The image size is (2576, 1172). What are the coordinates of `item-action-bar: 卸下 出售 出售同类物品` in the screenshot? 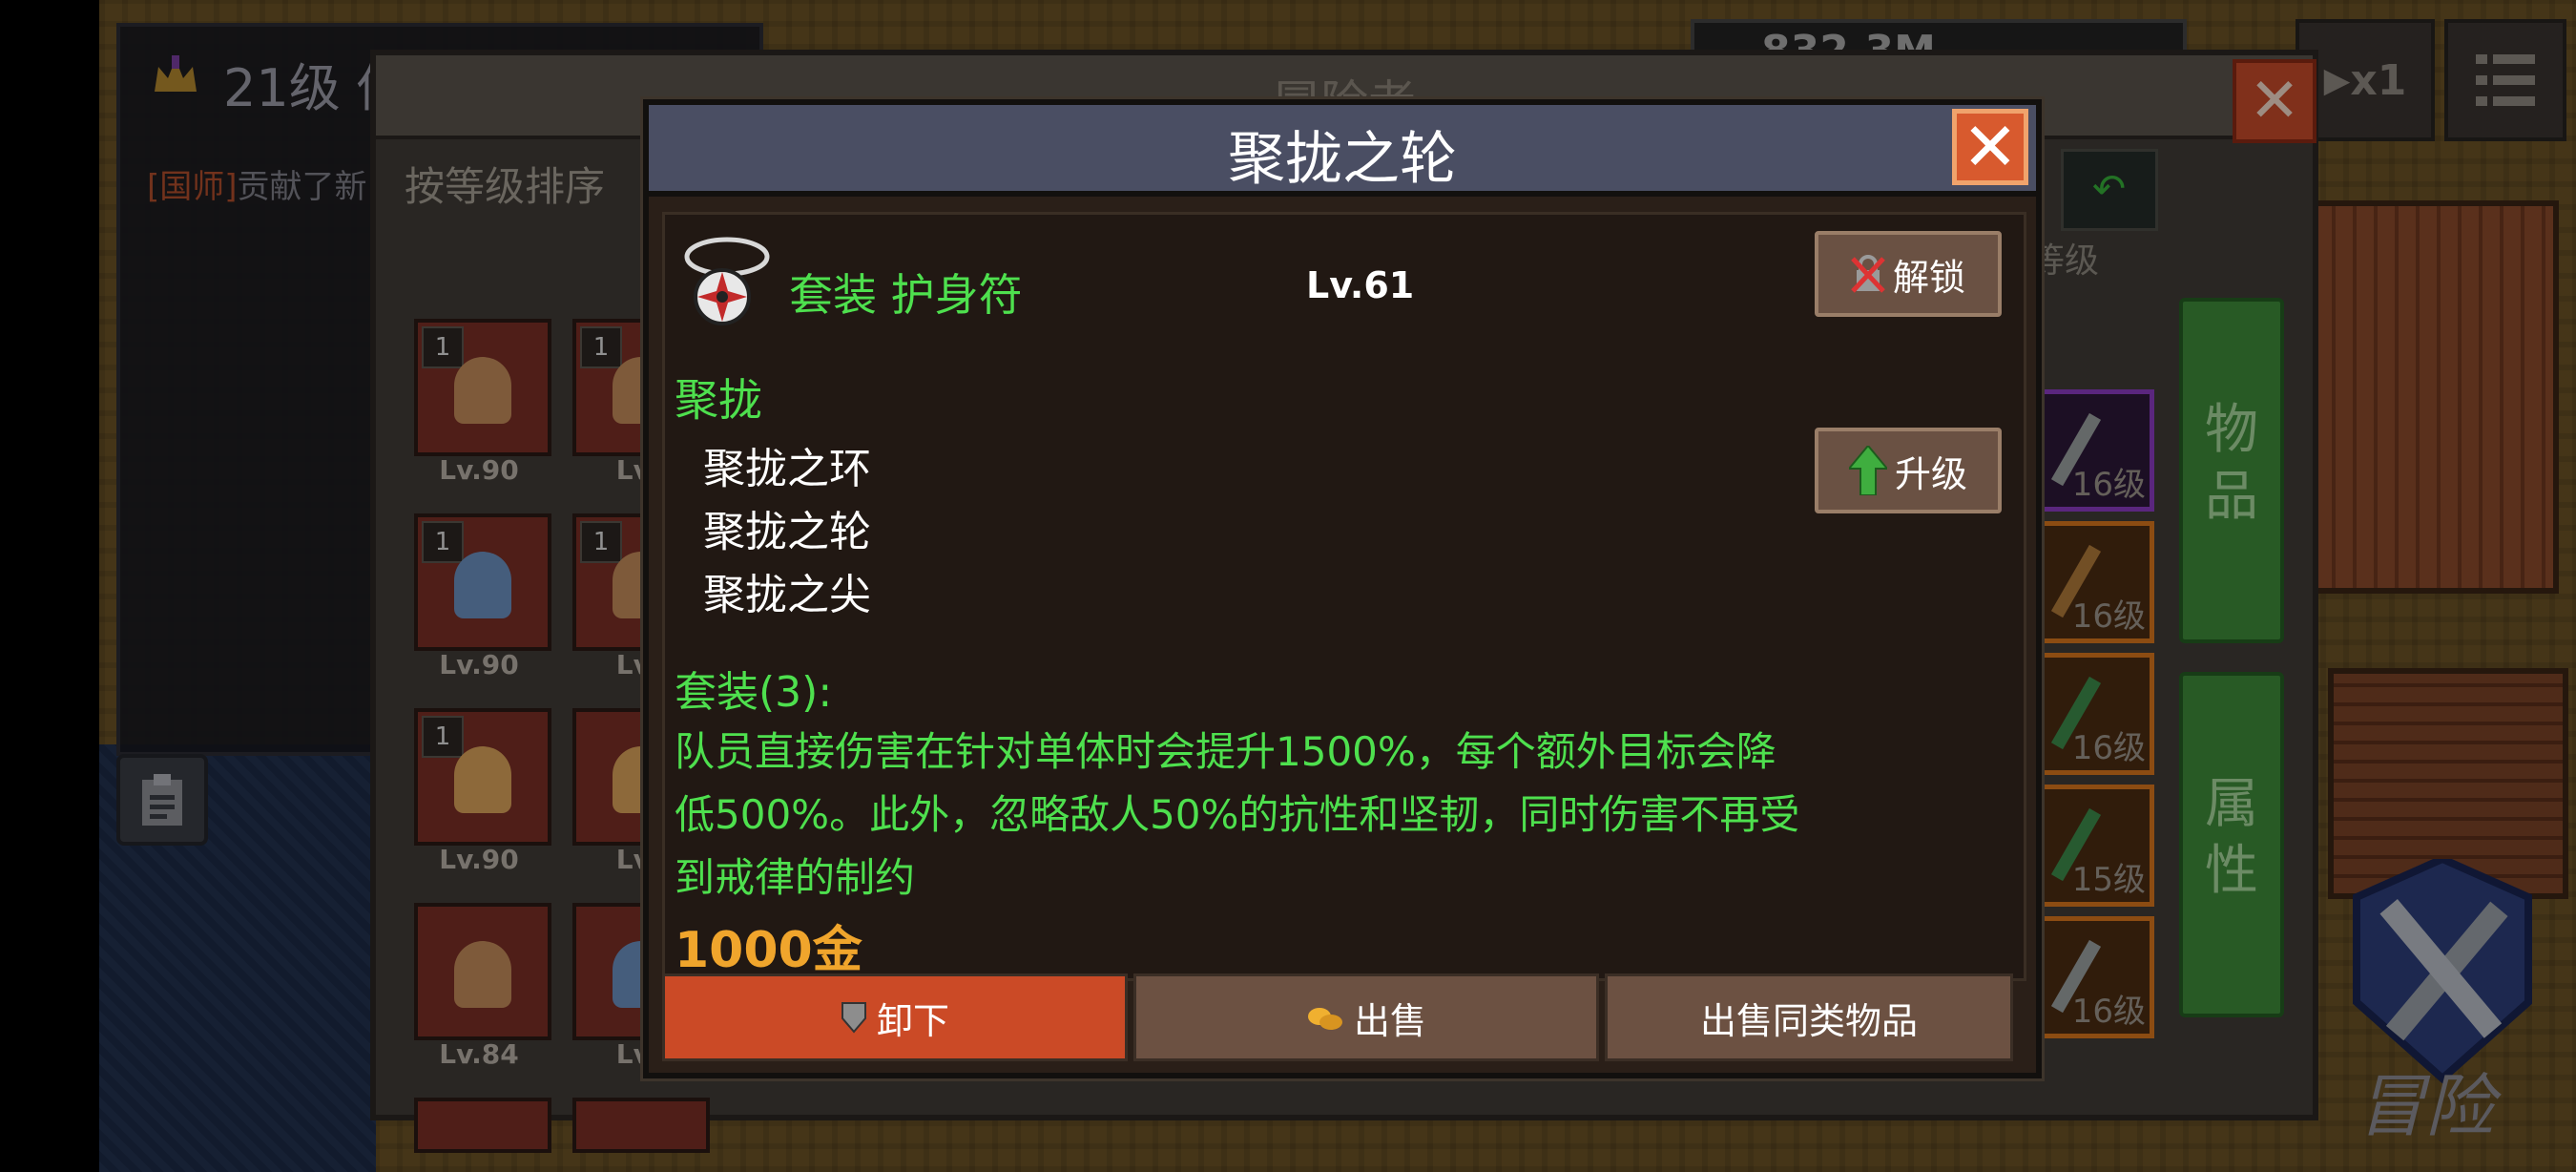 It's located at (1341, 1017).